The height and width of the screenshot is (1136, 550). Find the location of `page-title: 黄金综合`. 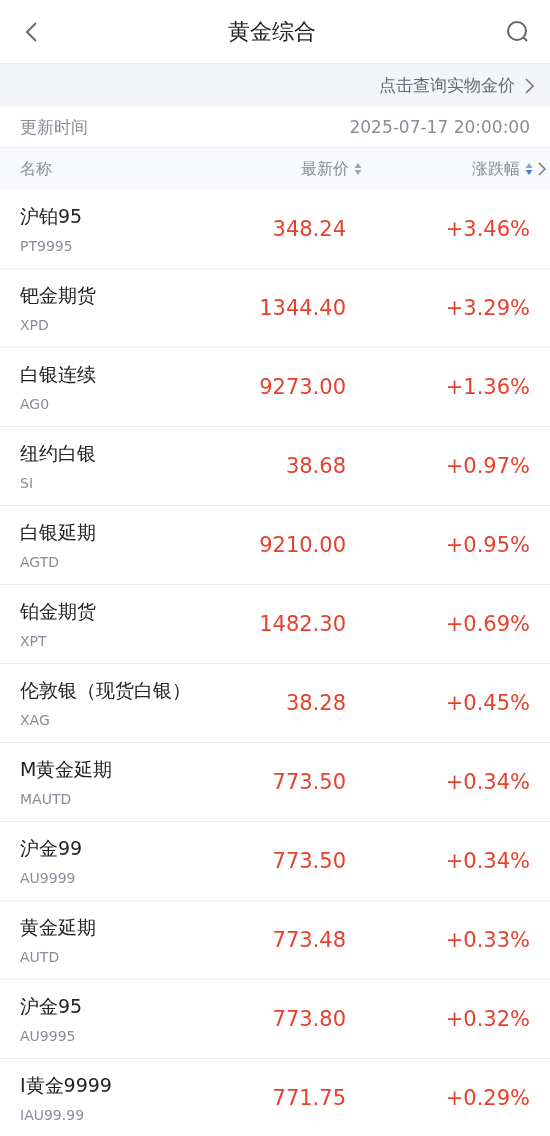

page-title: 黄金综合 is located at coordinates (272, 31).